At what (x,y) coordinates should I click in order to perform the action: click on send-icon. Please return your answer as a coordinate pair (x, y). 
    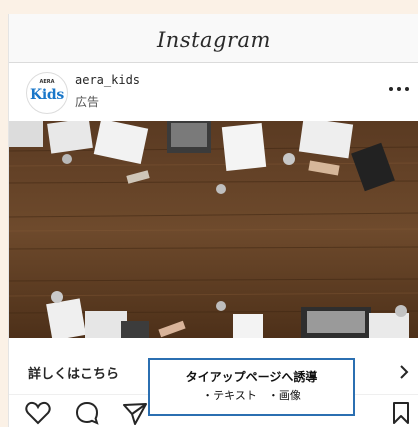
    Looking at the image, I should click on (135, 414).